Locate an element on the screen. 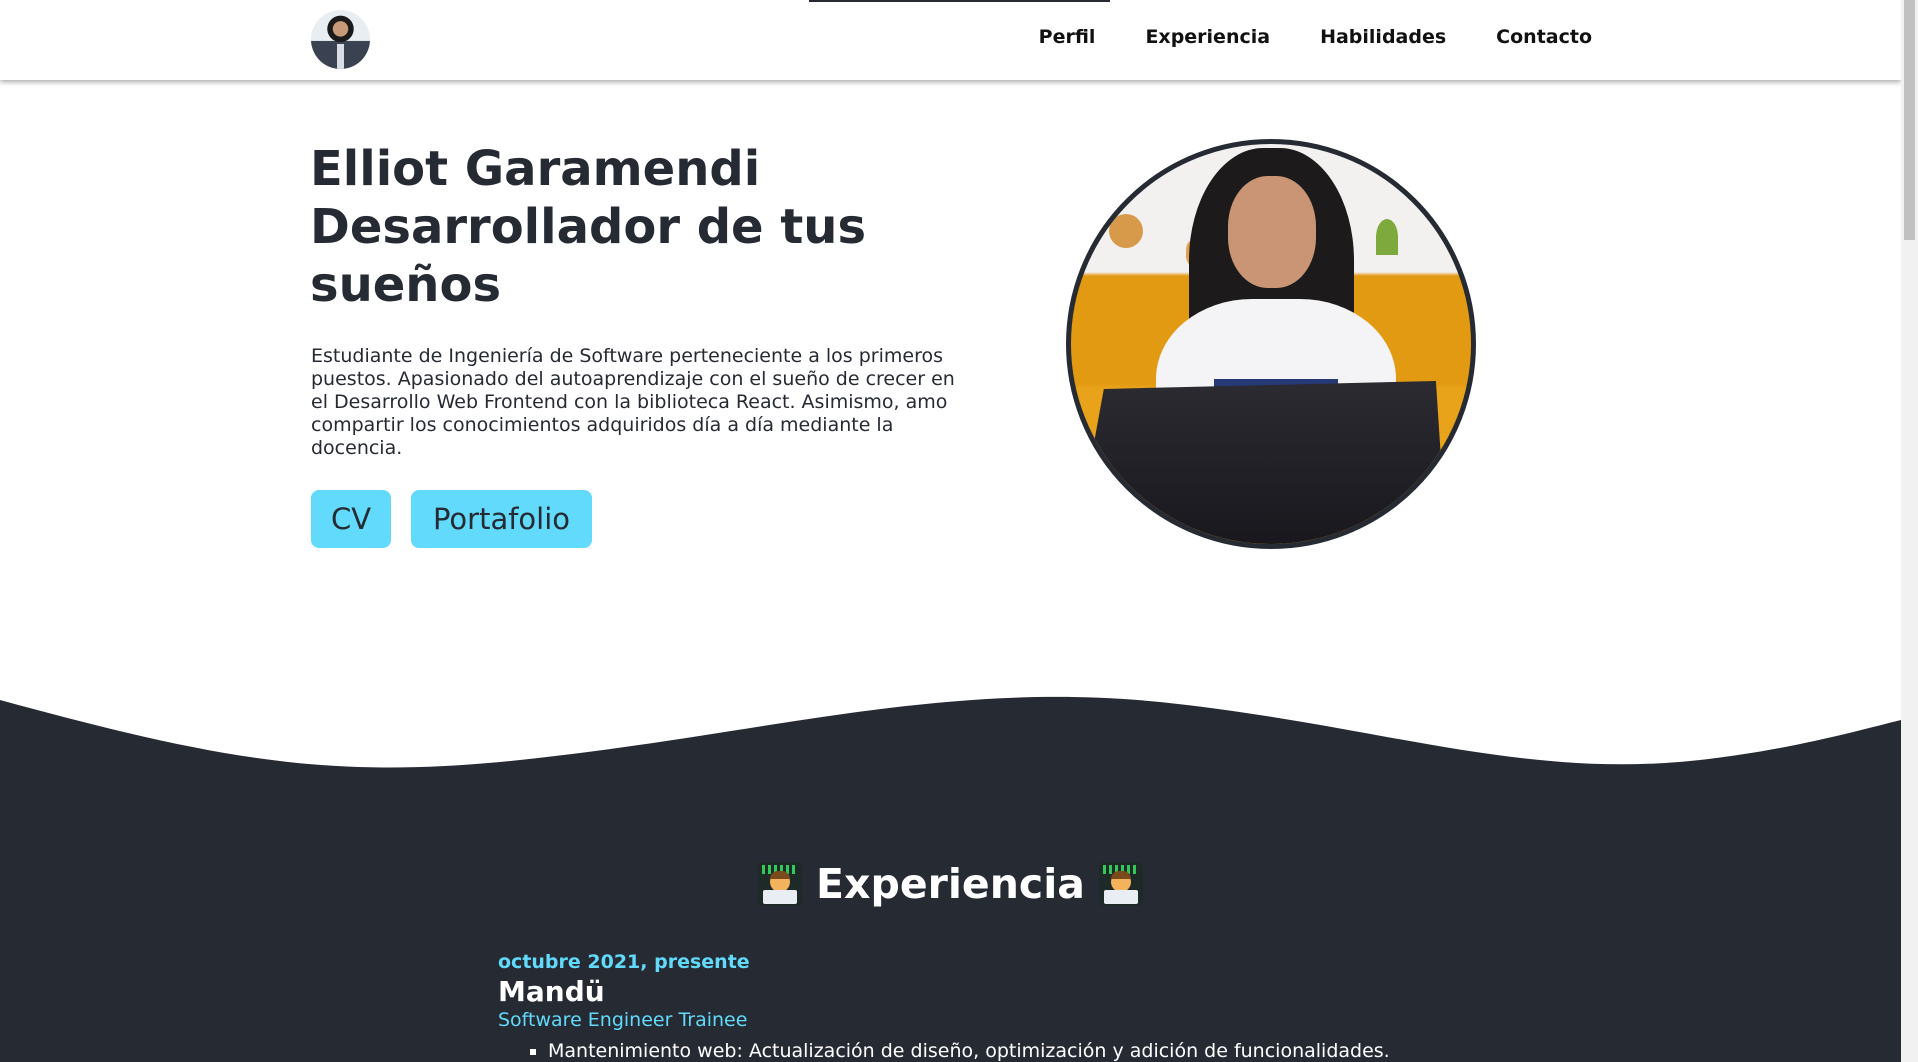 The width and height of the screenshot is (1918, 1062). nav-link-experiencia: Experiencia is located at coordinates (1207, 37).